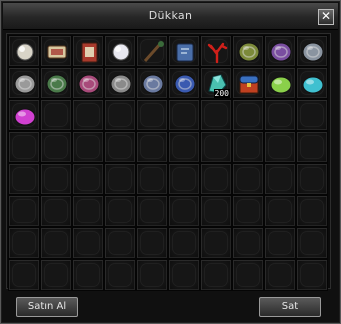 The image size is (341, 324). I want to click on treasure-chest-icon, so click(249, 84).